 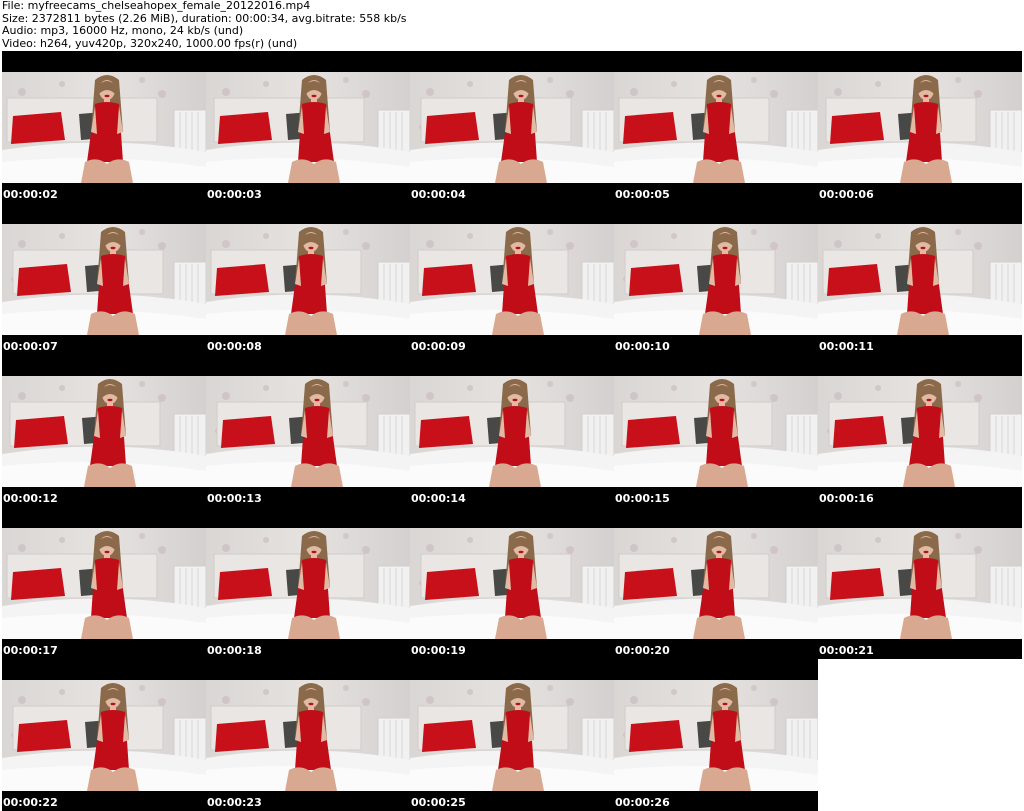 What do you see at coordinates (30, 498) in the screenshot?
I see `timestamp-label: 00:00:12` at bounding box center [30, 498].